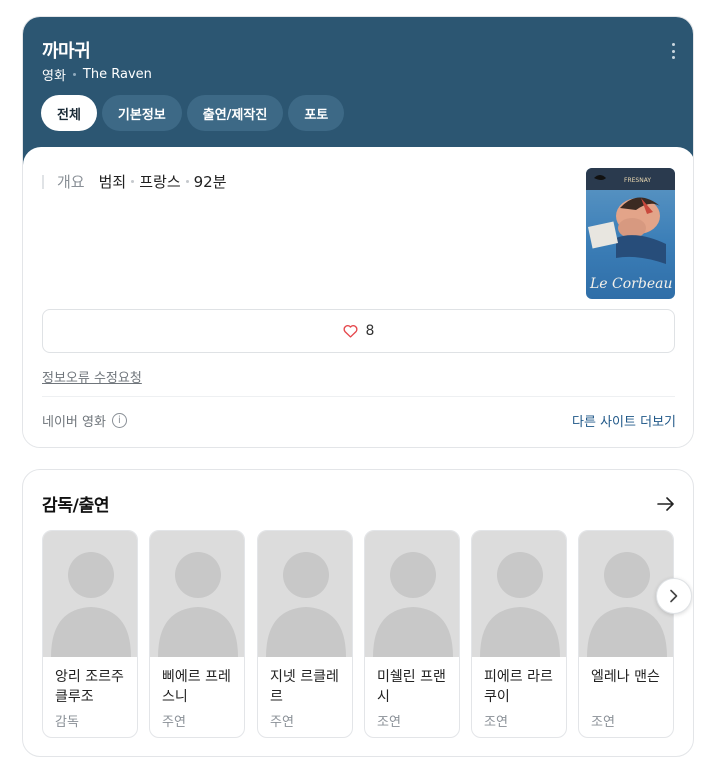  Describe the element at coordinates (411, 687) in the screenshot. I see `cast-name: 미쉘린 프랜시` at that location.